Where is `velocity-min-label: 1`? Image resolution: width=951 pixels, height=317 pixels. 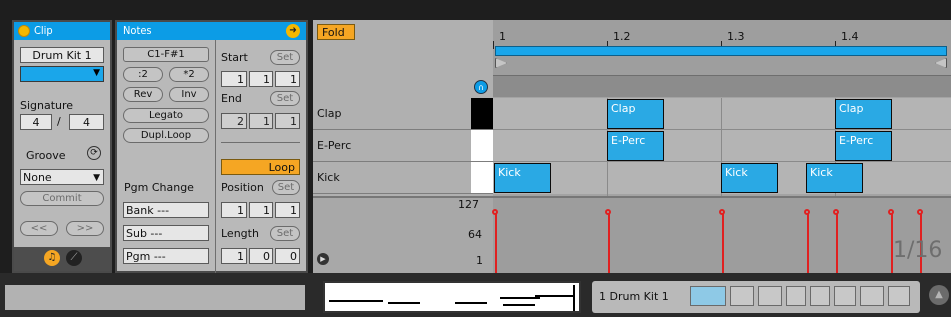
velocity-min-label: 1 is located at coordinates (479, 260).